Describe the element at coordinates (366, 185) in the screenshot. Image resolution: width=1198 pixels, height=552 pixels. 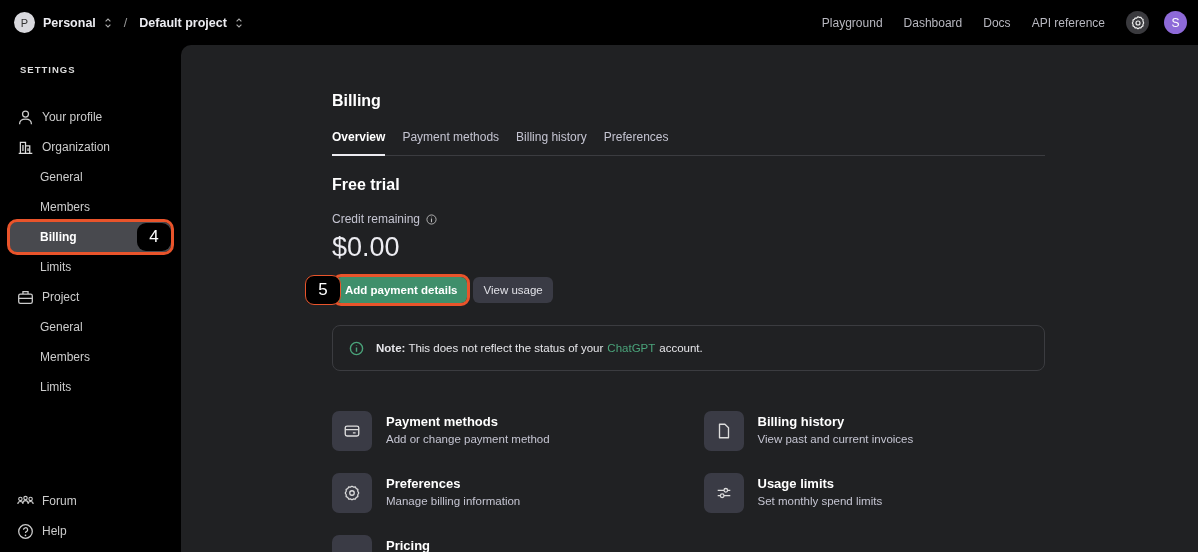
I see `plan-title: Free trial` at that location.